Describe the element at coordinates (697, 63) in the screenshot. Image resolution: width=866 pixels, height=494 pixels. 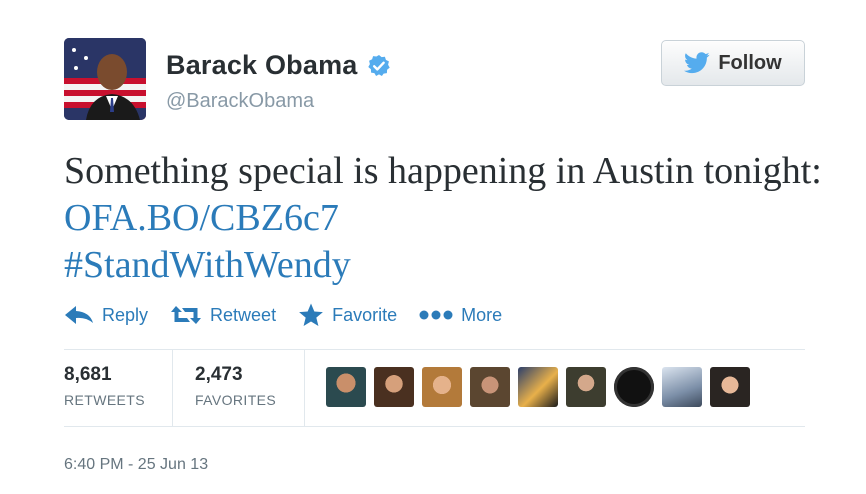
I see `twitter-bird-icon` at that location.